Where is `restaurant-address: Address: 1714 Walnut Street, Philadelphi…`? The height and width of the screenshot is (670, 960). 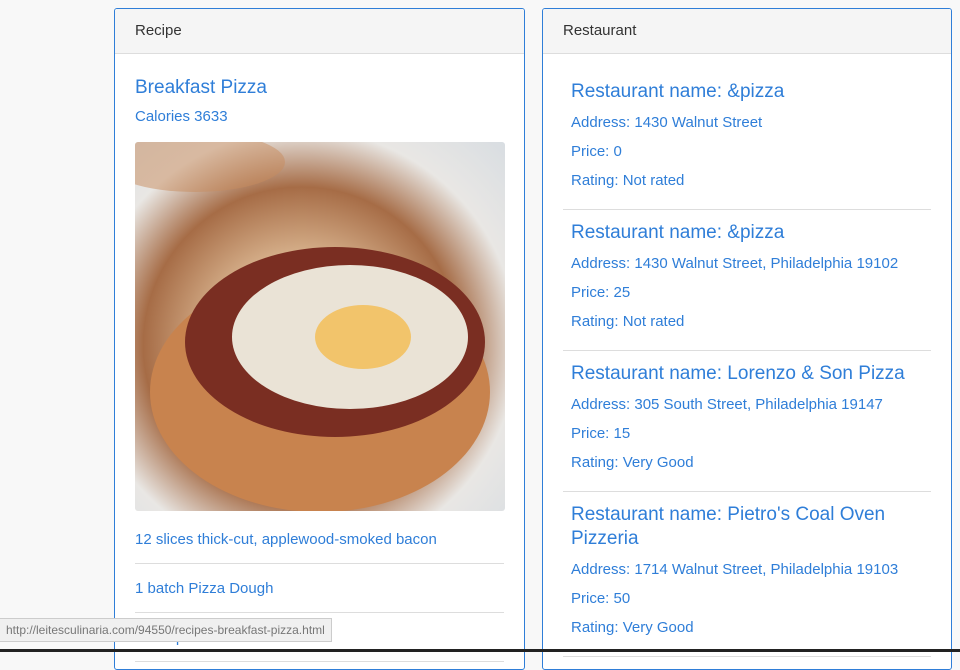
restaurant-address: Address: 1714 Walnut Street, Philadelphi… is located at coordinates (735, 569).